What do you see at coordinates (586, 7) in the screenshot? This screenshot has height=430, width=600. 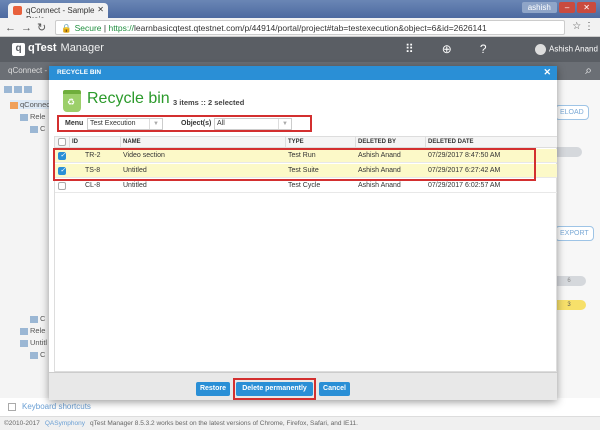 I see `close-window-icon: ✕` at bounding box center [586, 7].